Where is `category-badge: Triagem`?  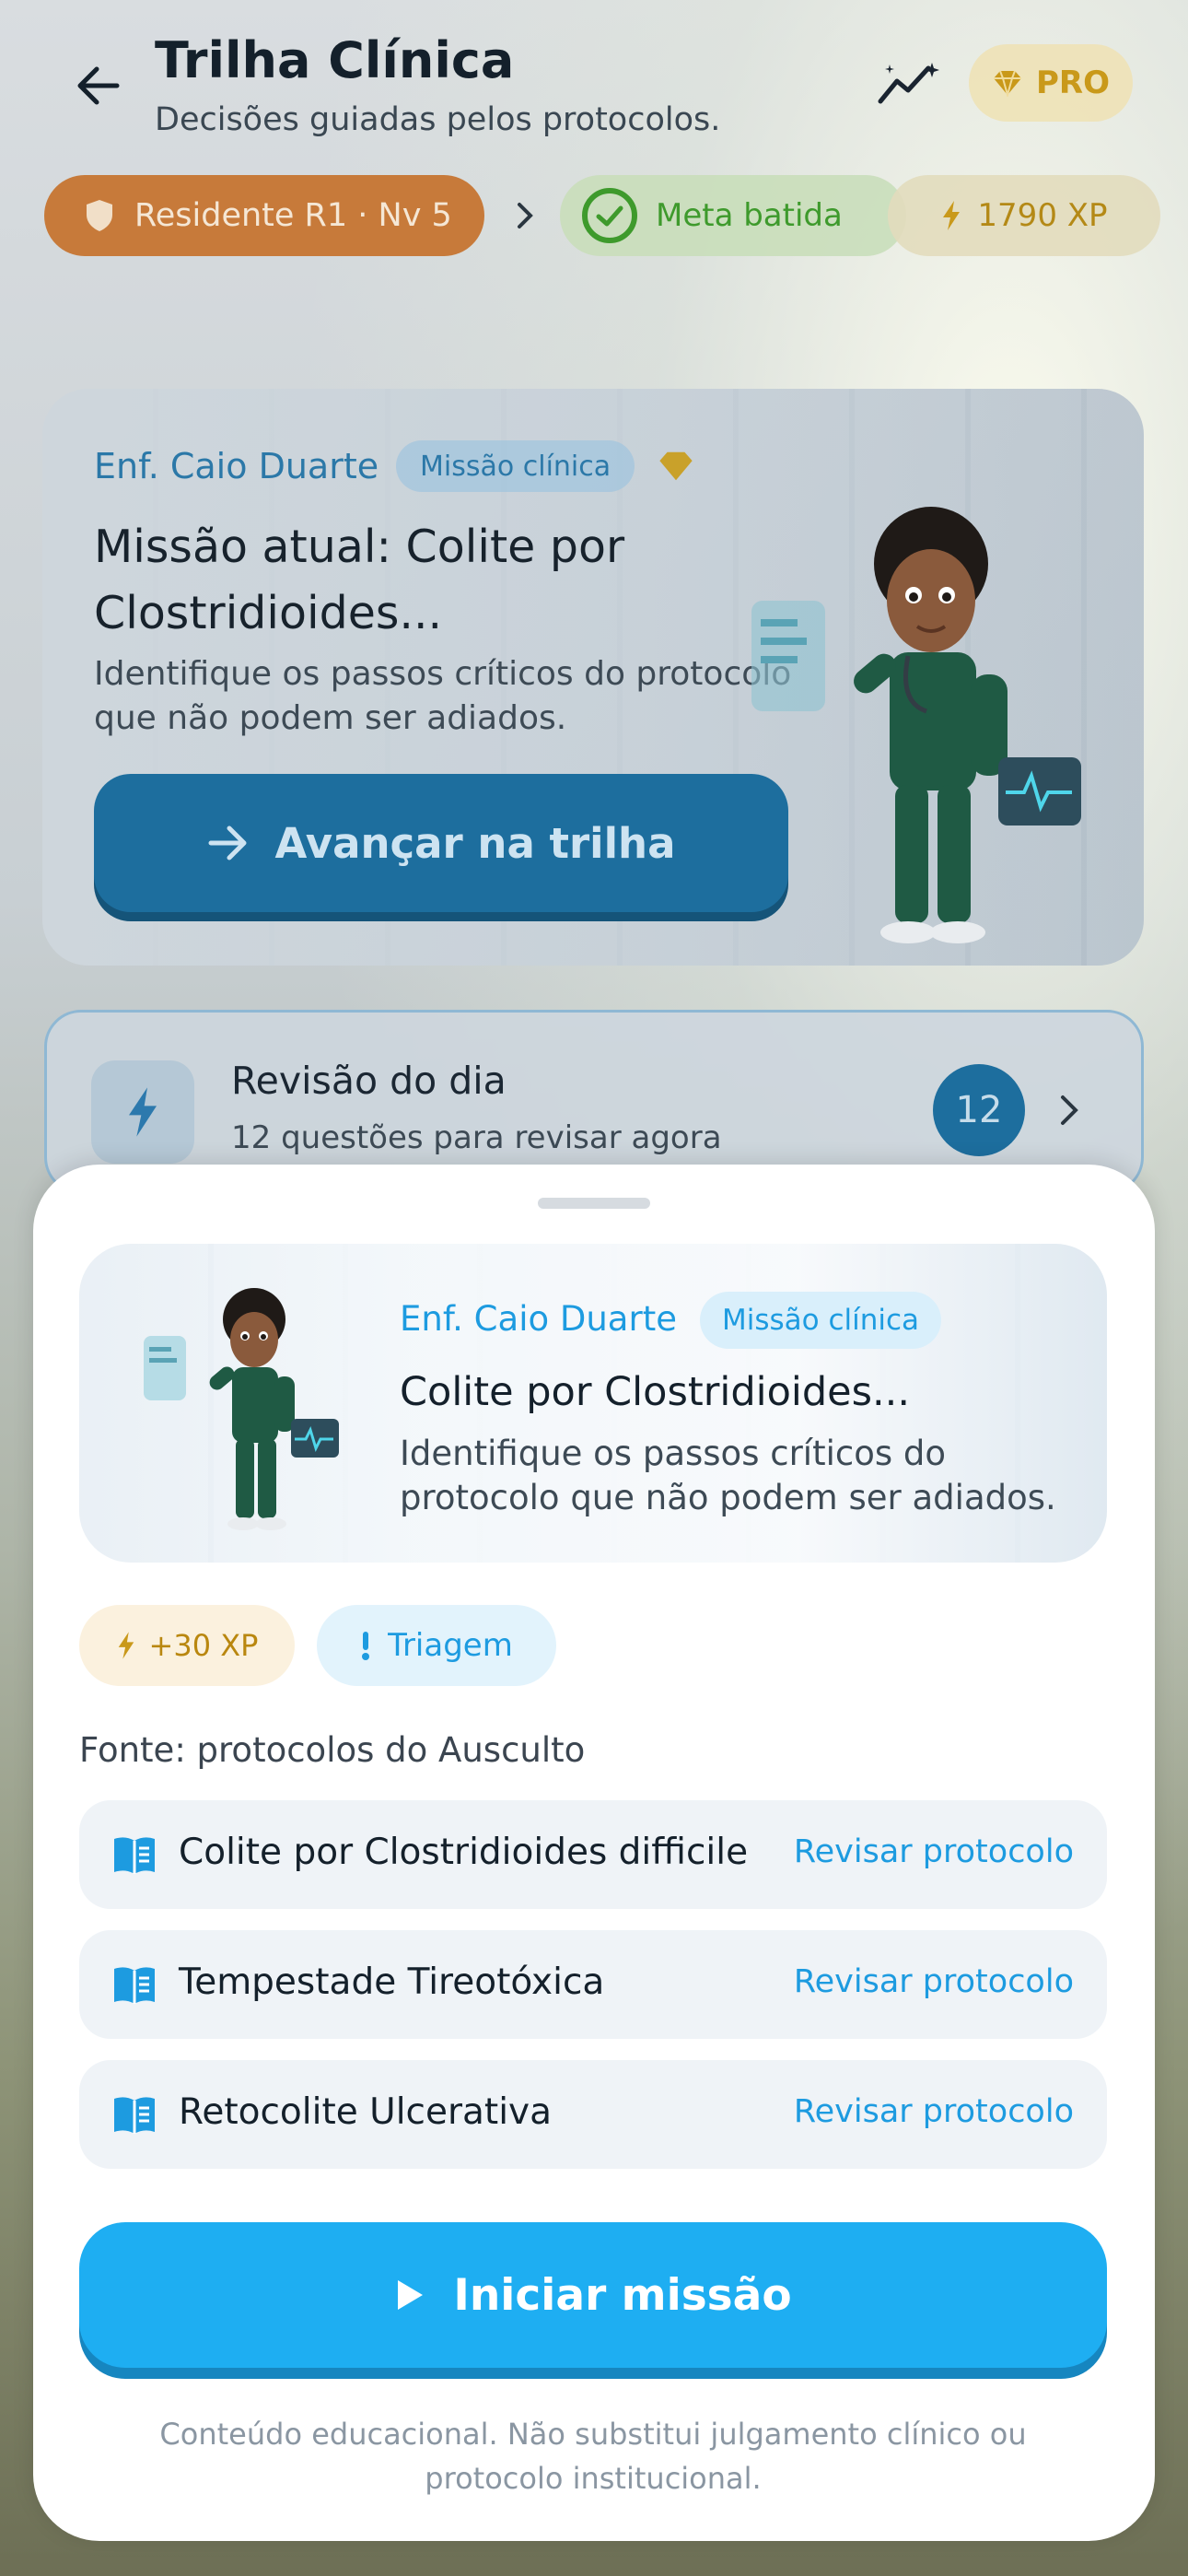
category-badge: Triagem is located at coordinates (436, 1645).